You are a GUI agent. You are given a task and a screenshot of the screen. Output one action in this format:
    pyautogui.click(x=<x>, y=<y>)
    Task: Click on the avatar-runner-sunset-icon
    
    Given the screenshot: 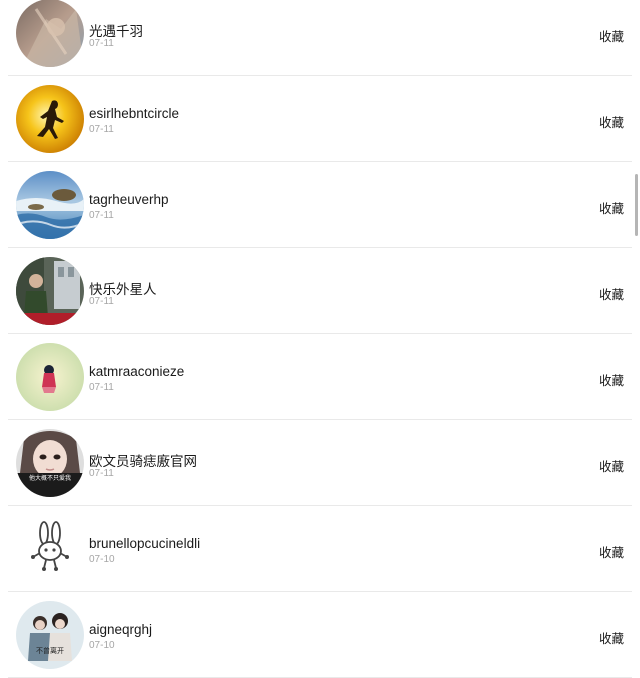 What is the action you would take?
    pyautogui.click(x=50, y=119)
    